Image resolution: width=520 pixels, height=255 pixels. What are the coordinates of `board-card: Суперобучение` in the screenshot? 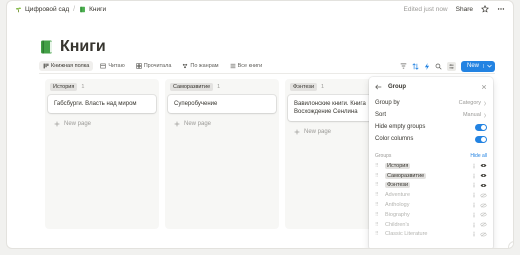 It's located at (222, 104).